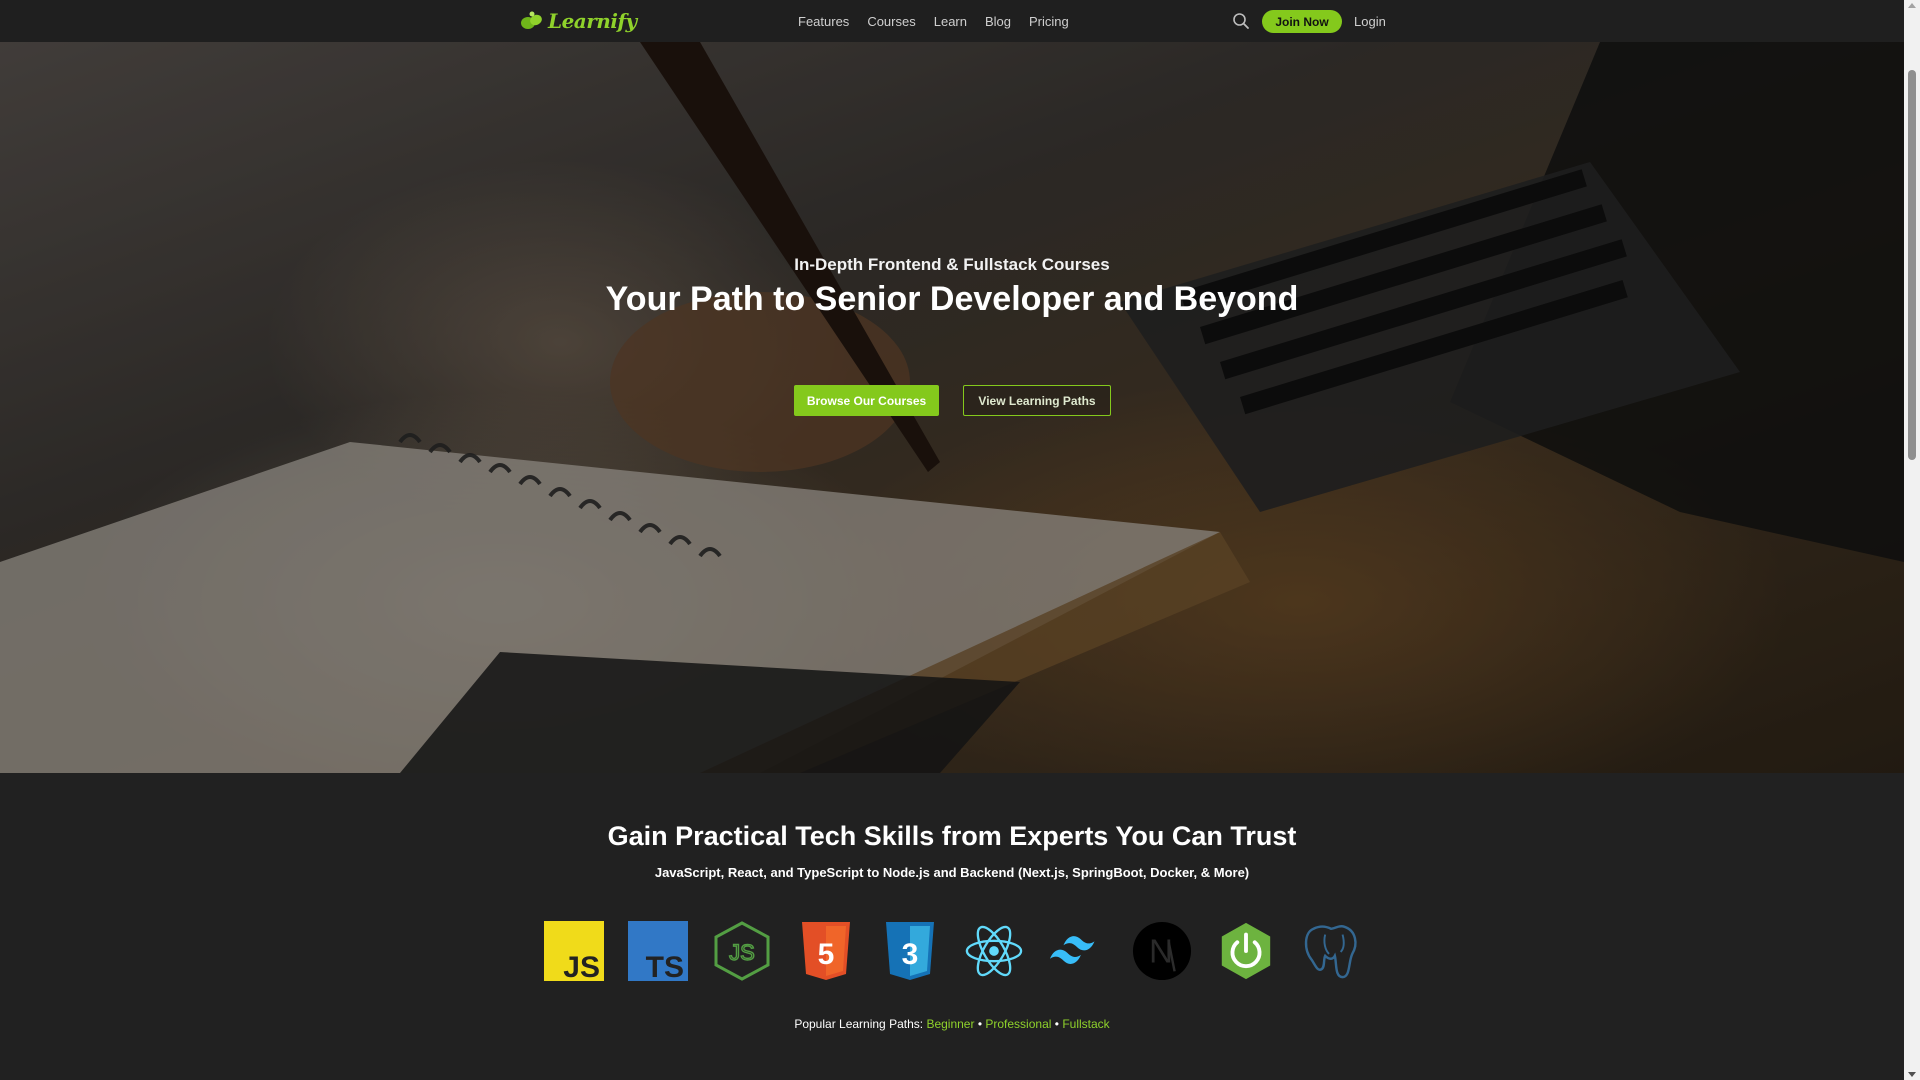 This screenshot has width=1920, height=1080. I want to click on nav-item-blog: Blog, so click(998, 21).